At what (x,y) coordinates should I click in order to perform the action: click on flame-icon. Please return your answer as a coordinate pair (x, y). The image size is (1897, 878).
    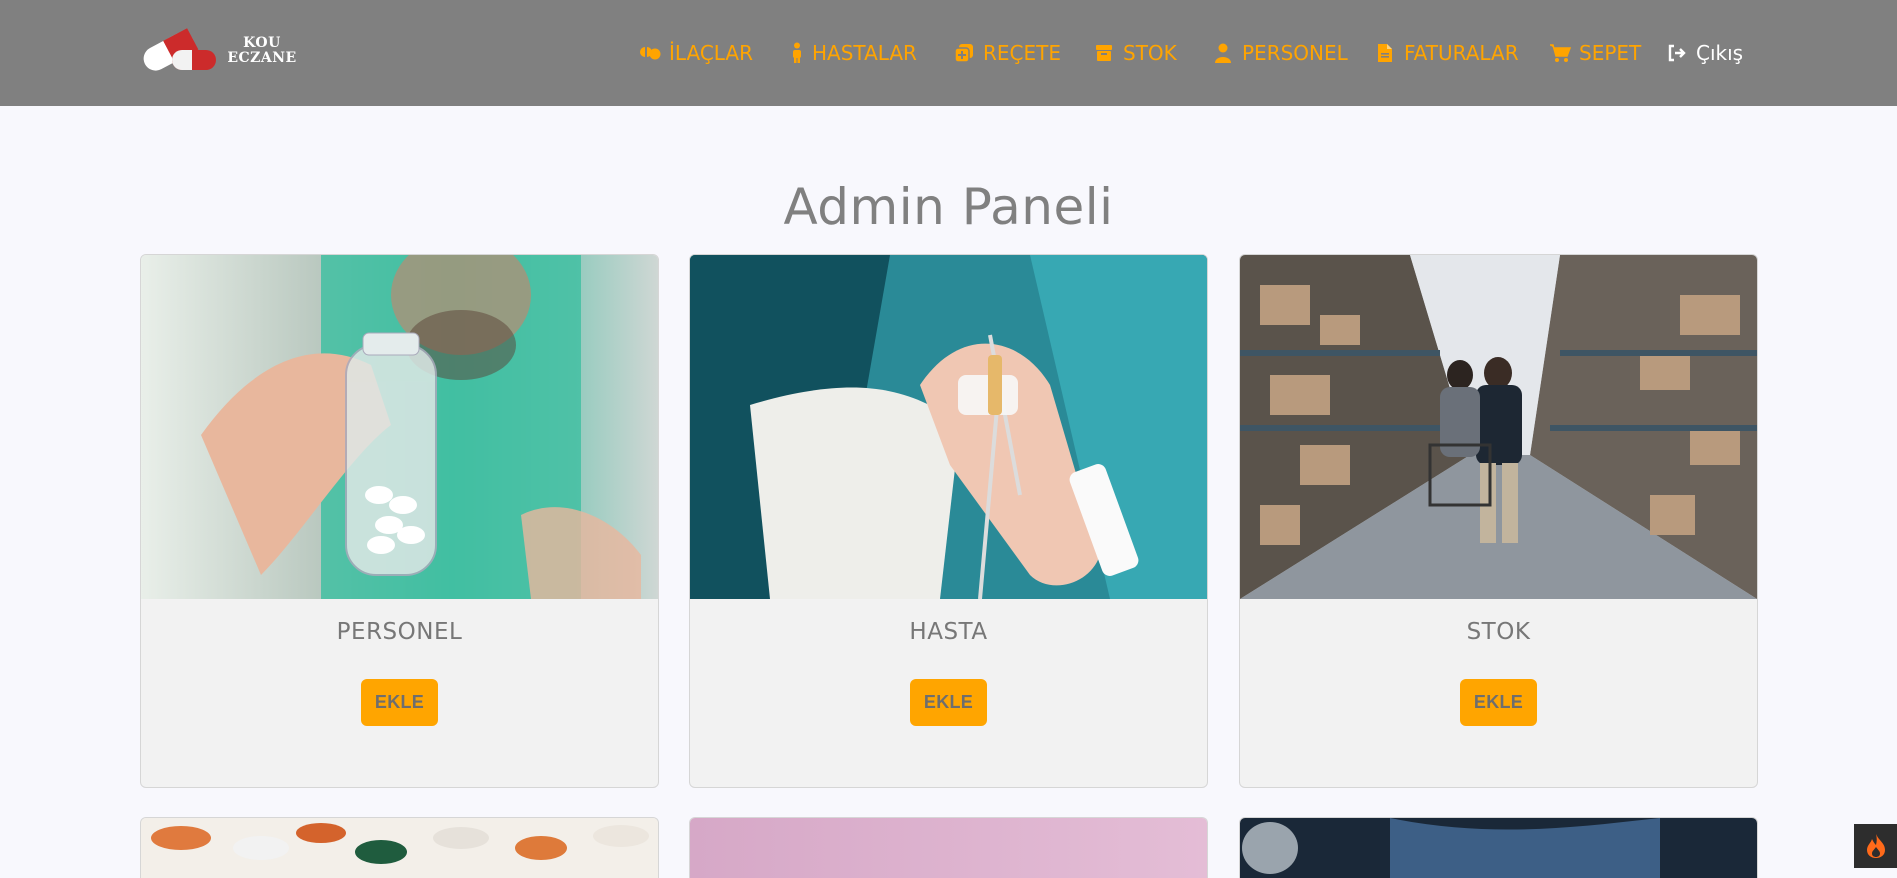
    Looking at the image, I should click on (1875, 846).